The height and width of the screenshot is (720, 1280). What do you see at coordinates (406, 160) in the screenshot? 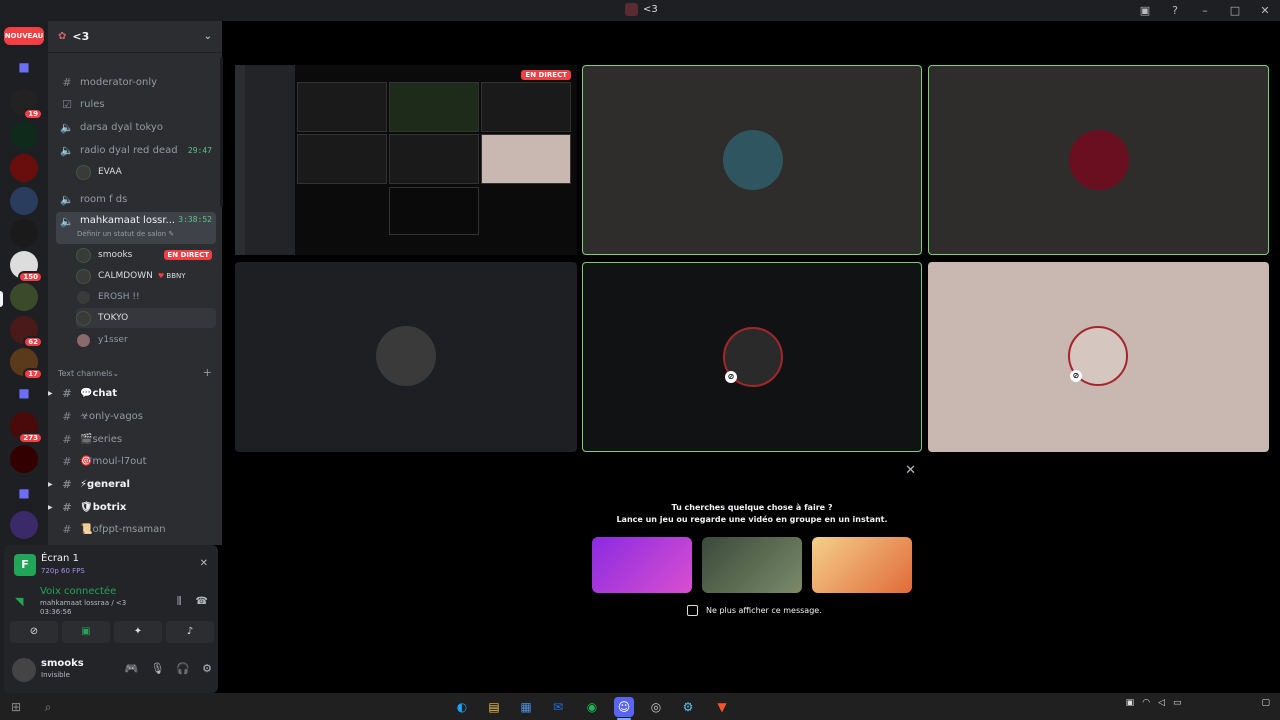
I see `stream-preview-tile: EN DIRECT` at bounding box center [406, 160].